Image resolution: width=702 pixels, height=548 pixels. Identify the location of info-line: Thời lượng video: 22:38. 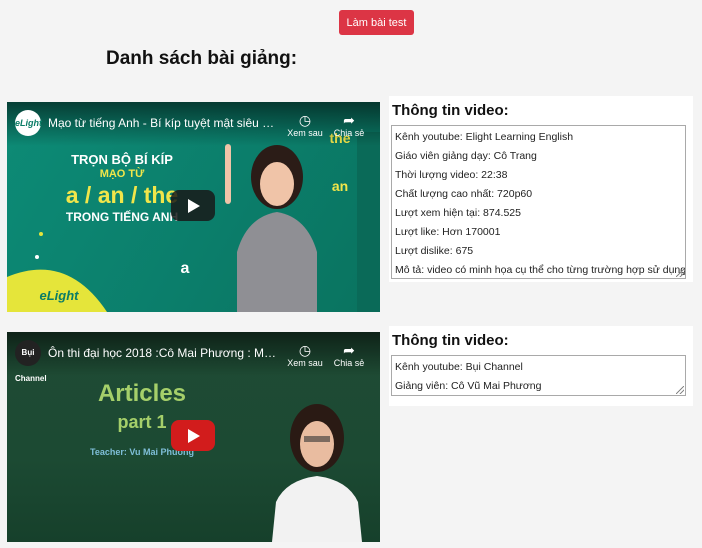
(451, 175).